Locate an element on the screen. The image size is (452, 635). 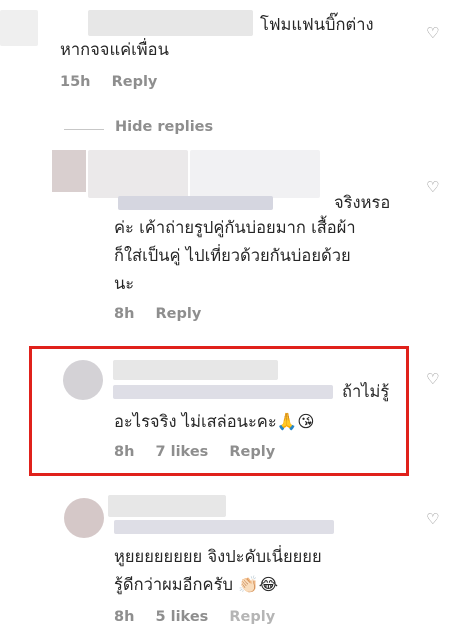
comment-meta: 8h 7 likes Reply is located at coordinates (202, 452).